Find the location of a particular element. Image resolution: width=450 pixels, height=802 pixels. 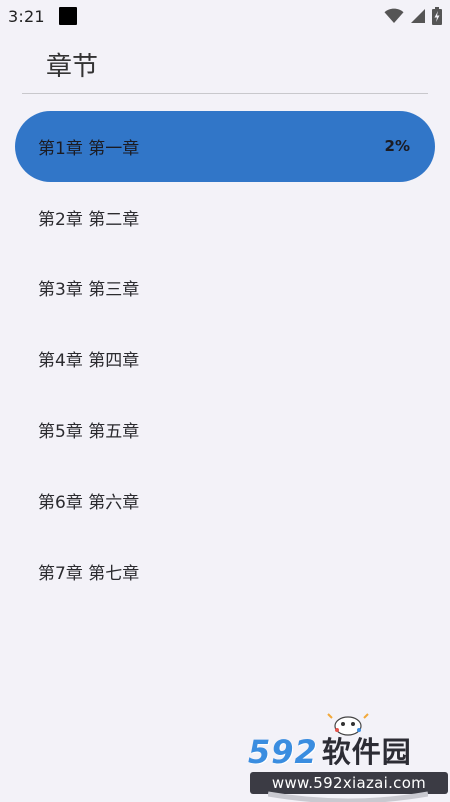

chapter-item-4: 第4章 第四章 is located at coordinates (225, 358).